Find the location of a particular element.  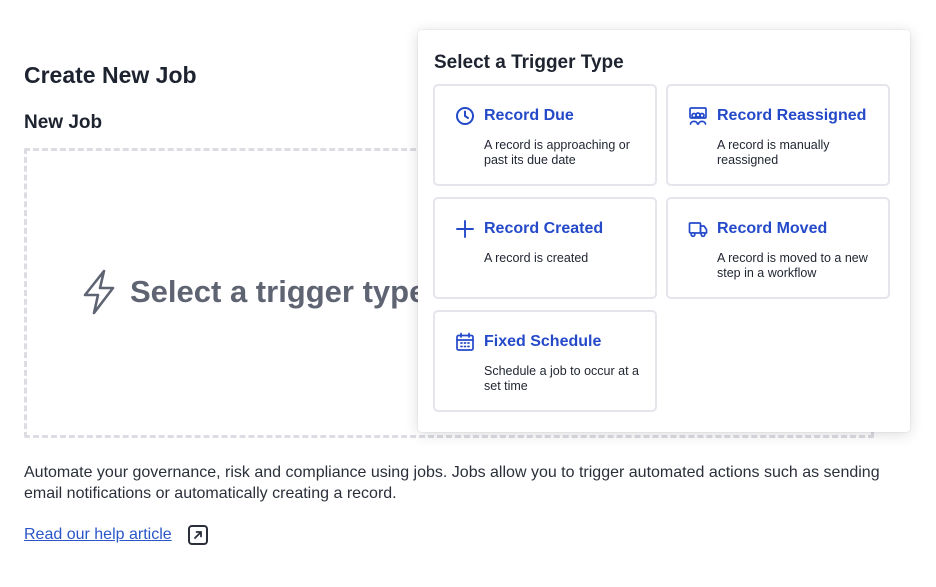

plus-icon is located at coordinates (465, 229).